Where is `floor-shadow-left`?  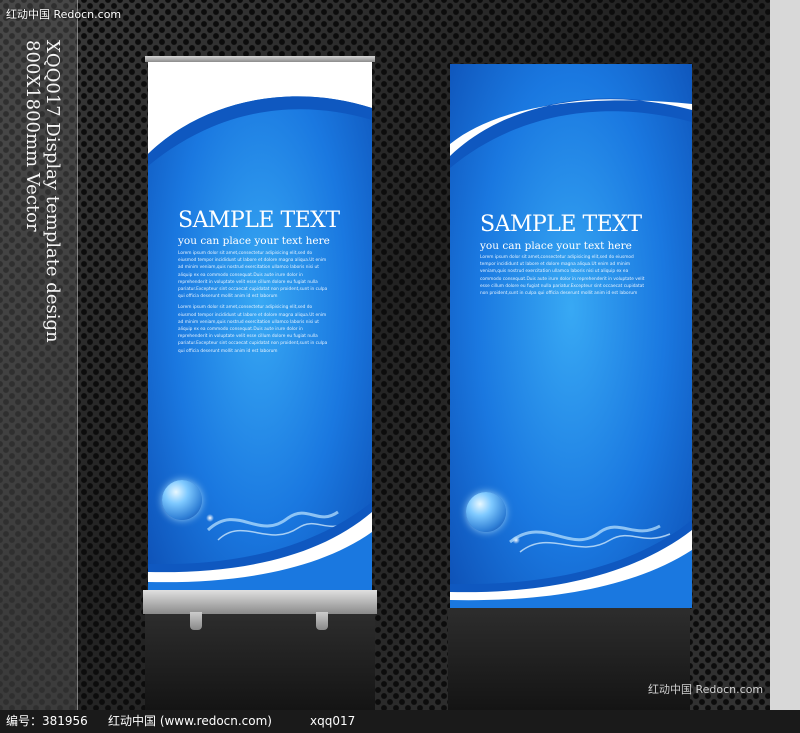
floor-shadow-left is located at coordinates (260, 661).